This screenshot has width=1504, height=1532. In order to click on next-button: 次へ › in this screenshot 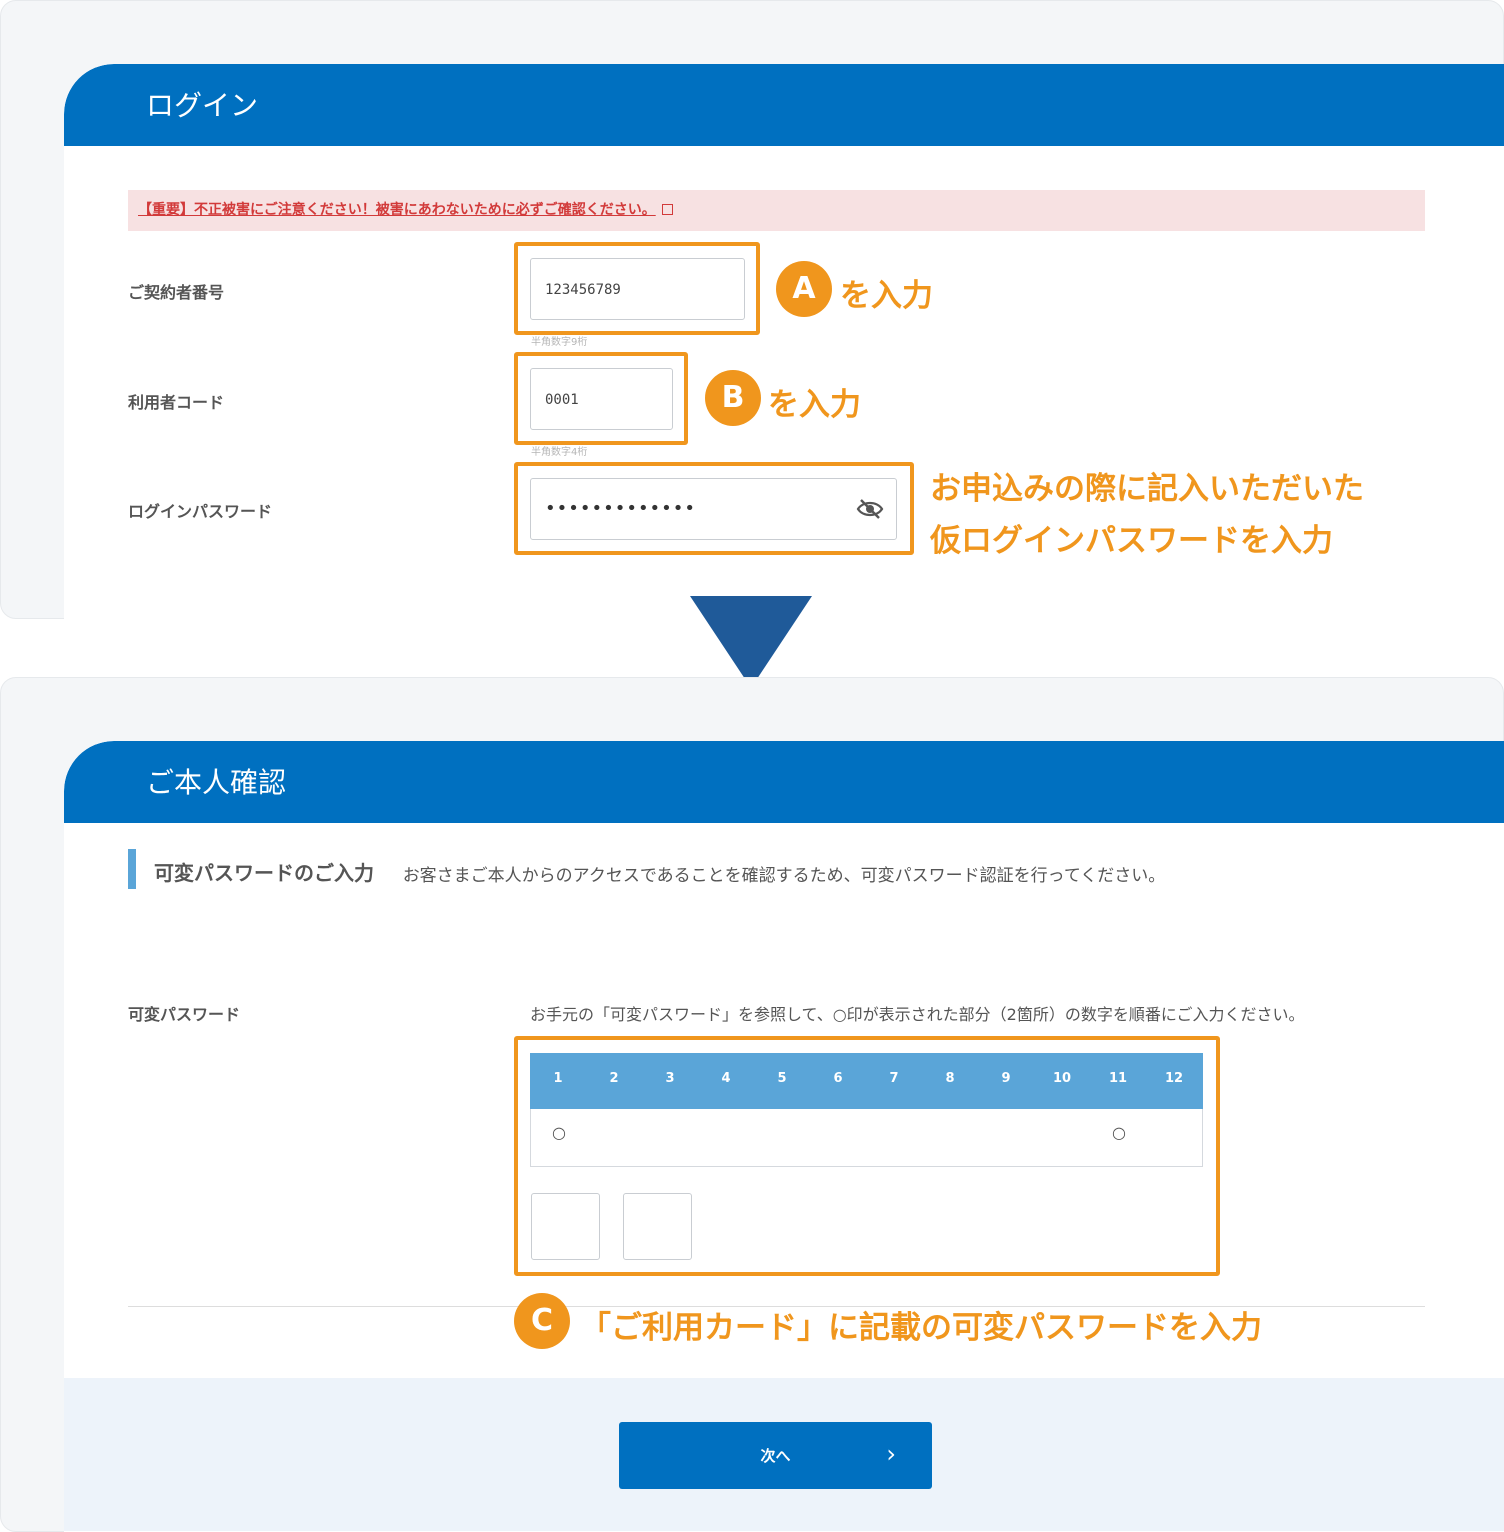, I will do `click(775, 1455)`.